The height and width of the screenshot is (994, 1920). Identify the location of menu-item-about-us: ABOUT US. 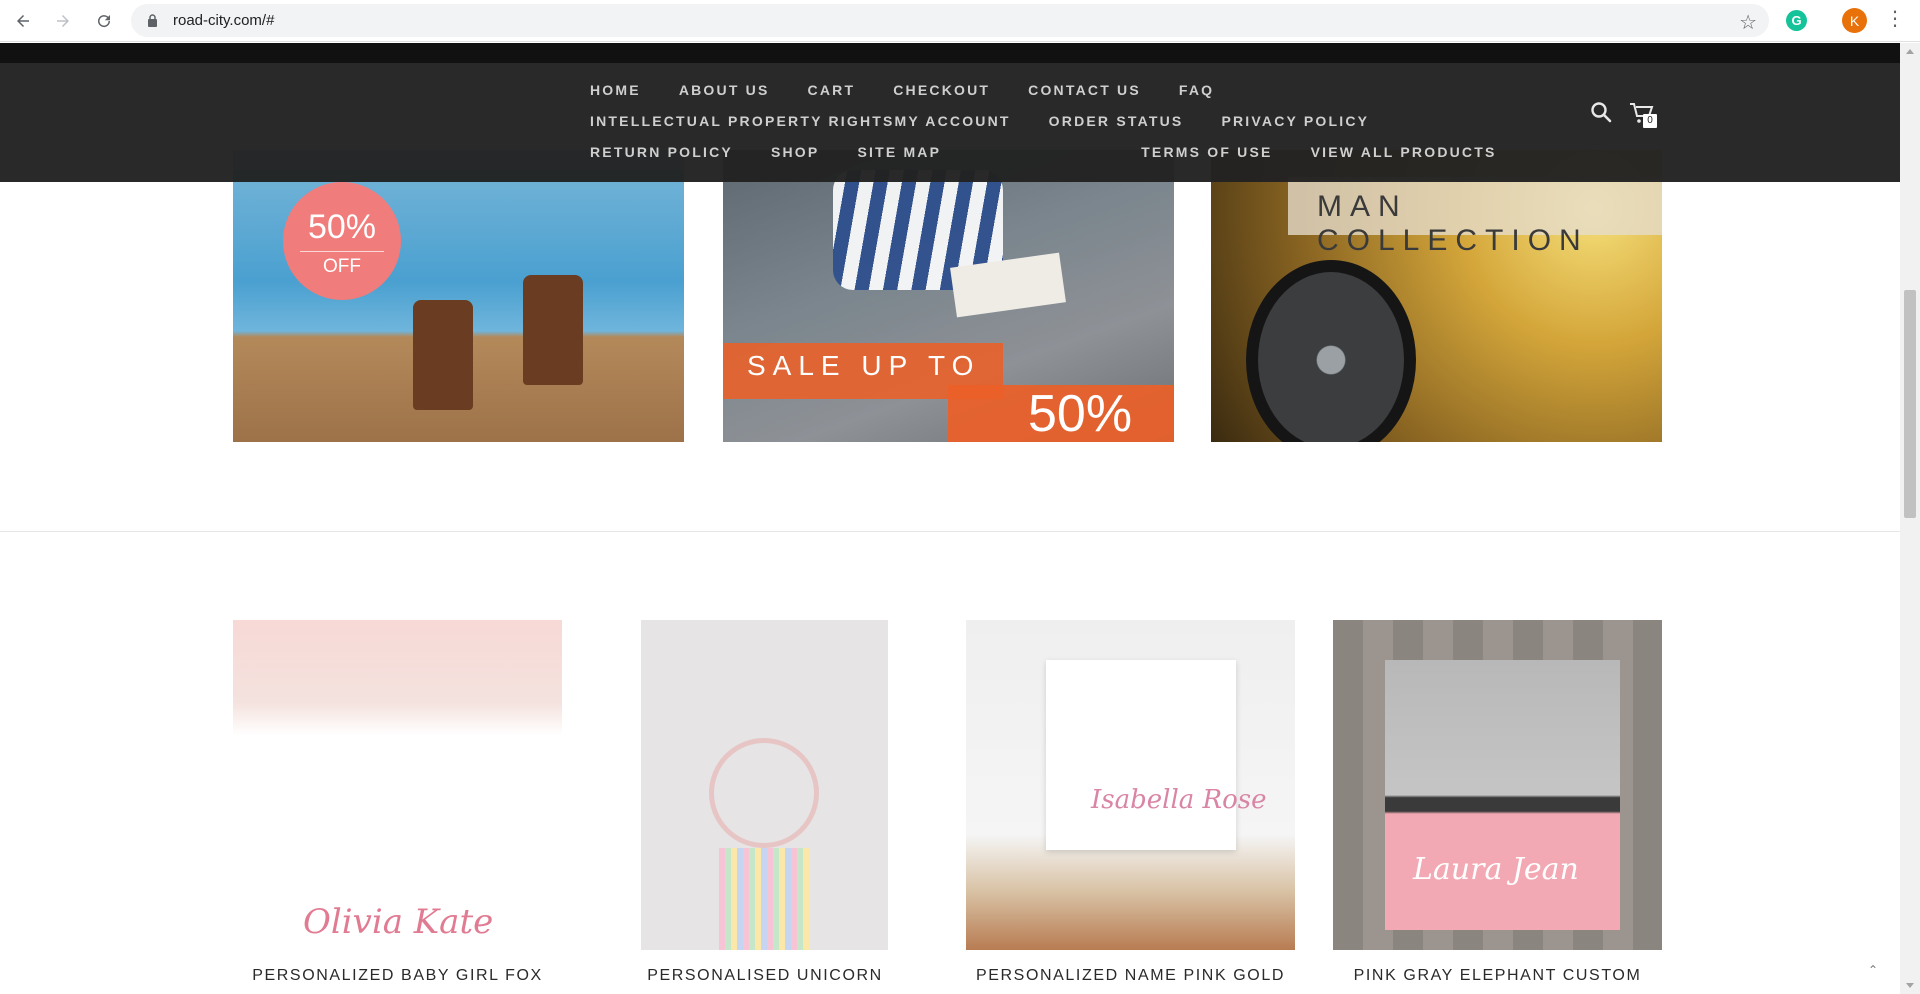
(724, 90).